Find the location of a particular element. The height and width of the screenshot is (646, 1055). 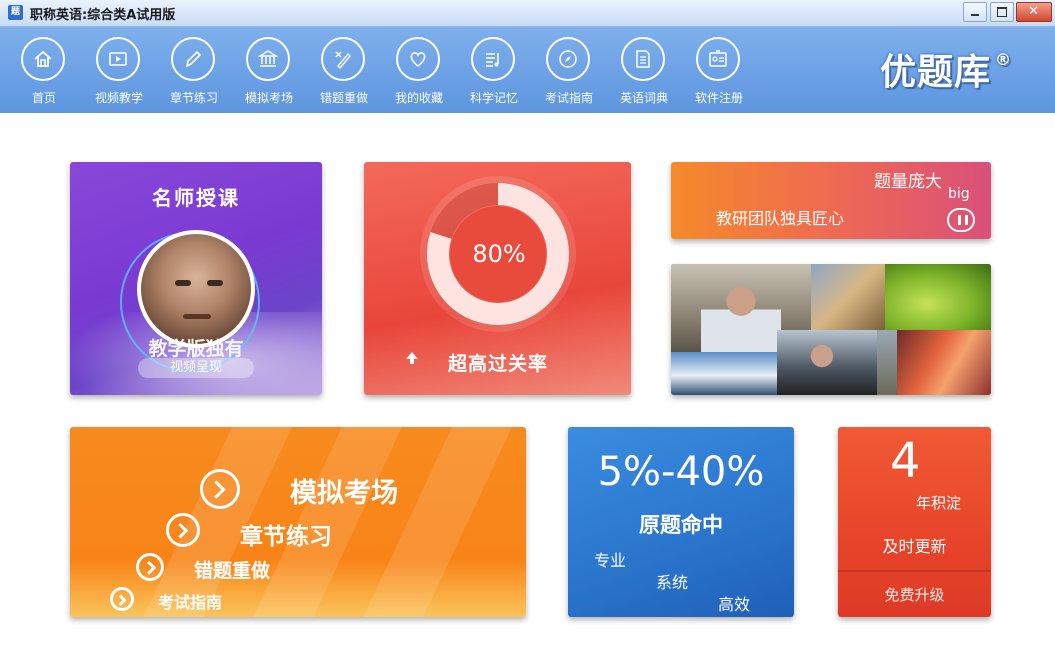

nav-label: 科学记忆 is located at coordinates (493, 98).